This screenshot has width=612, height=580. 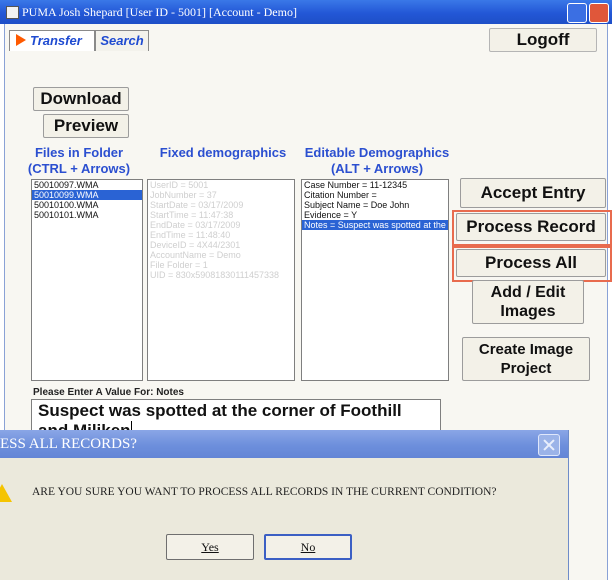 What do you see at coordinates (375, 215) in the screenshot?
I see `editable-list-item: Evidence = Y` at bounding box center [375, 215].